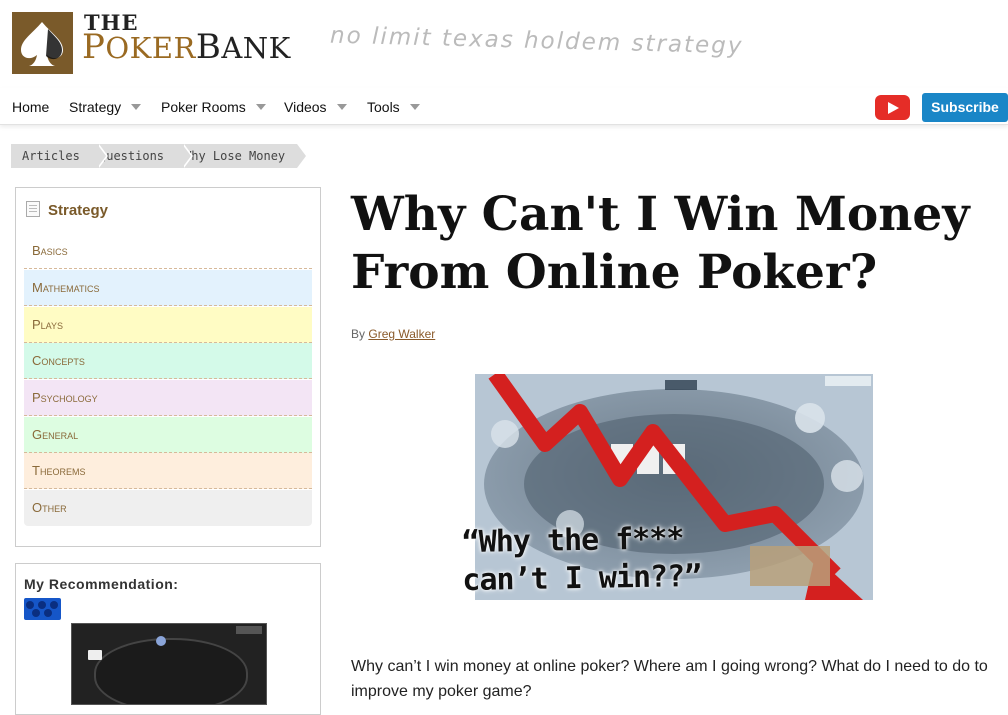  I want to click on hero-caption: “Why the f*** can’t I win??”, so click(581, 560).